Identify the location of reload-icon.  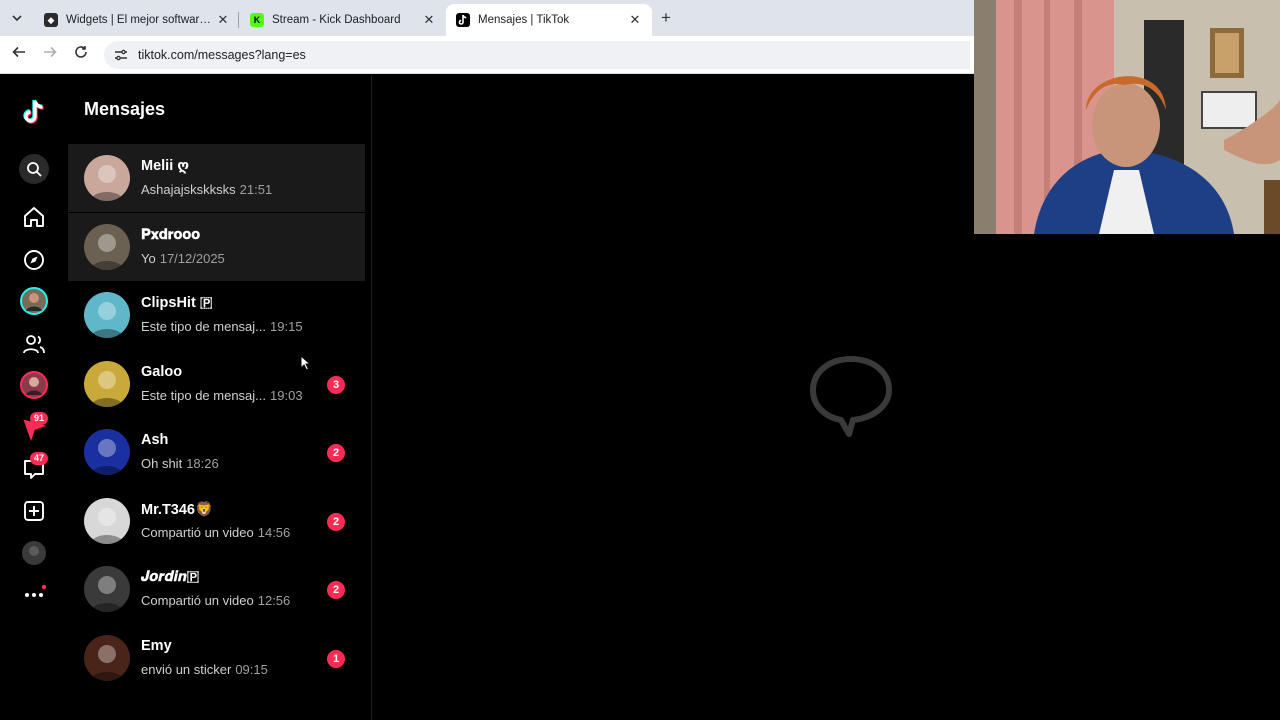
(81, 55).